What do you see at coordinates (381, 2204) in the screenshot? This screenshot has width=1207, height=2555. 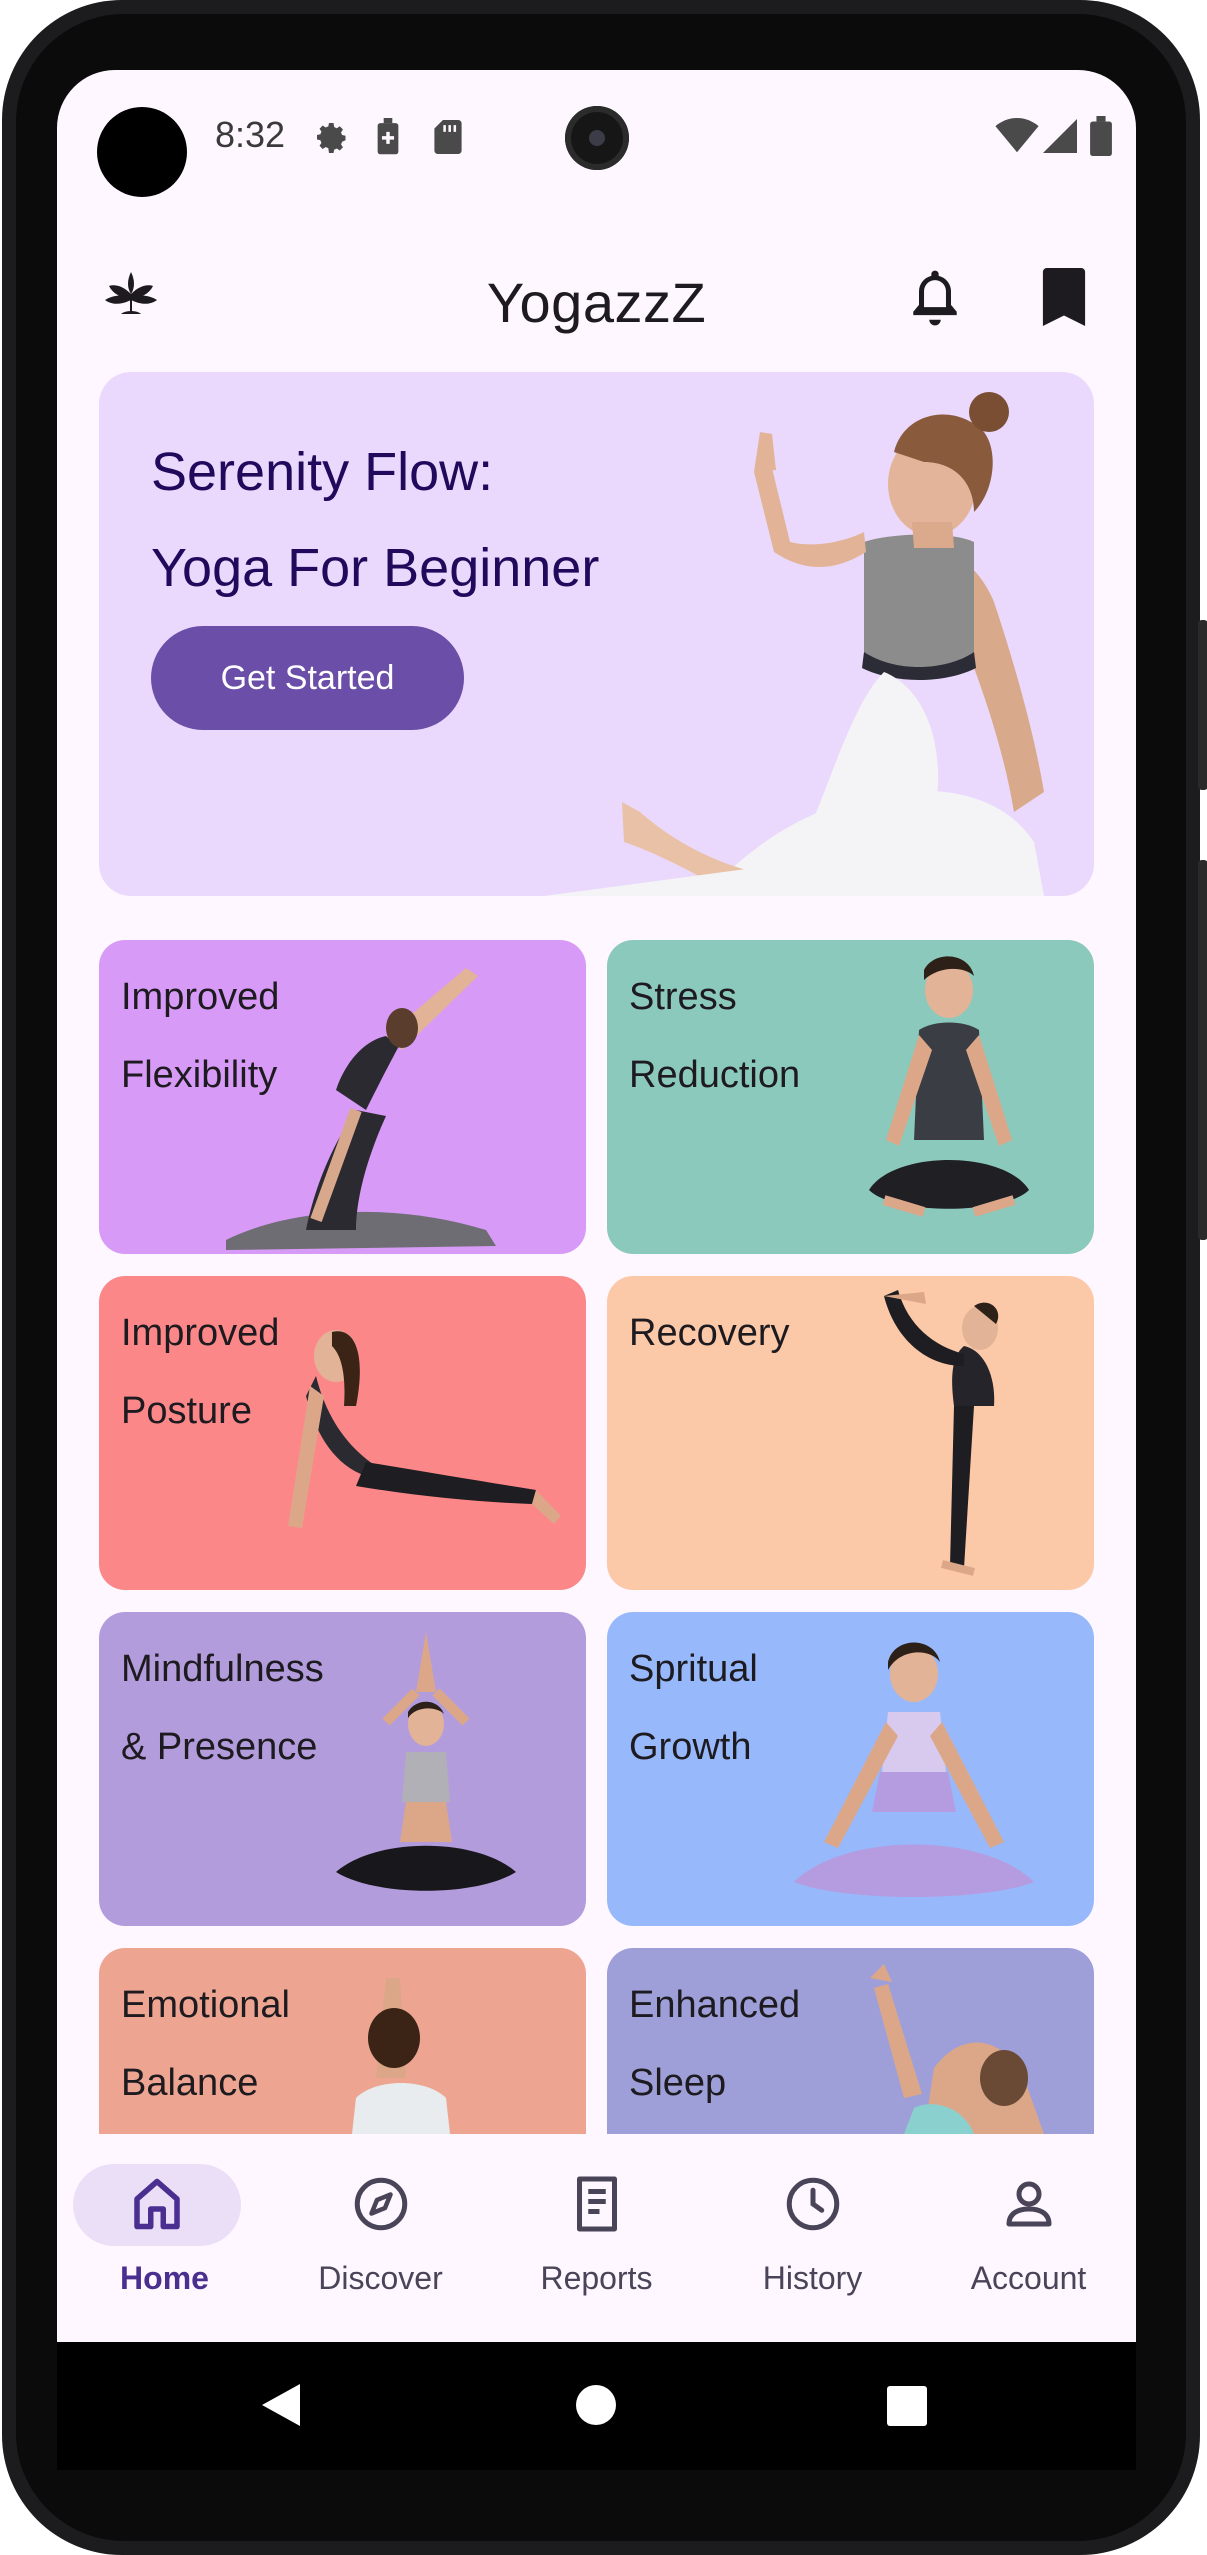 I see `compass-icon` at bounding box center [381, 2204].